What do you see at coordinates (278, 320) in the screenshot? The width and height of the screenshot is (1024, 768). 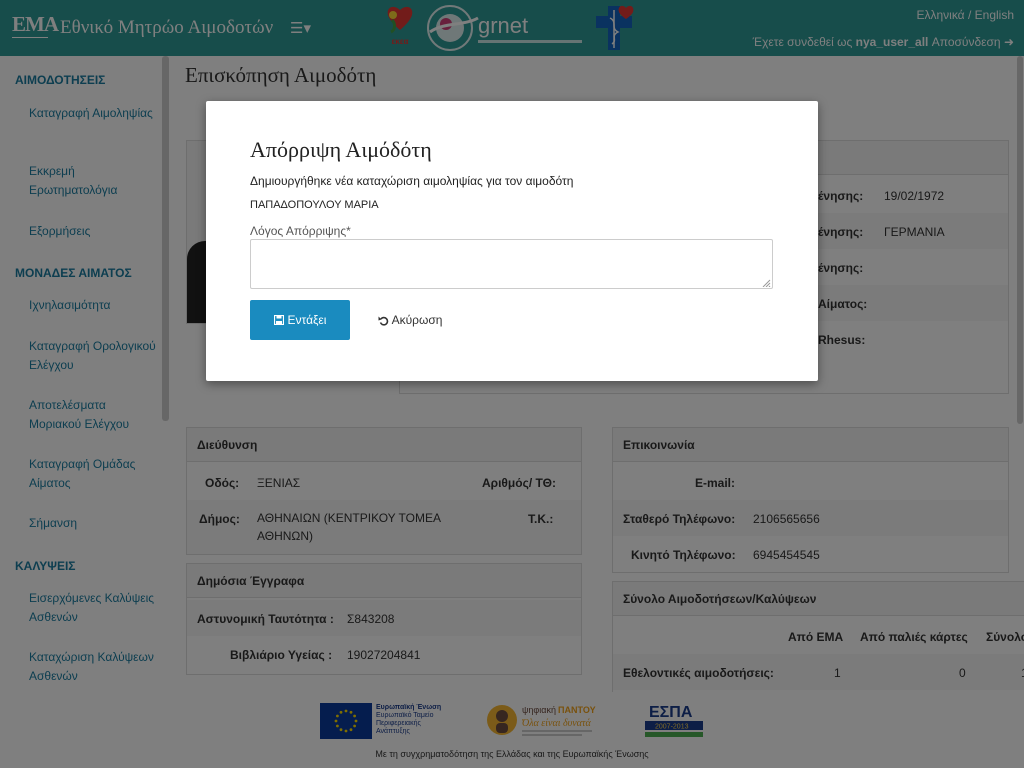 I see `floppy-disk-icon` at bounding box center [278, 320].